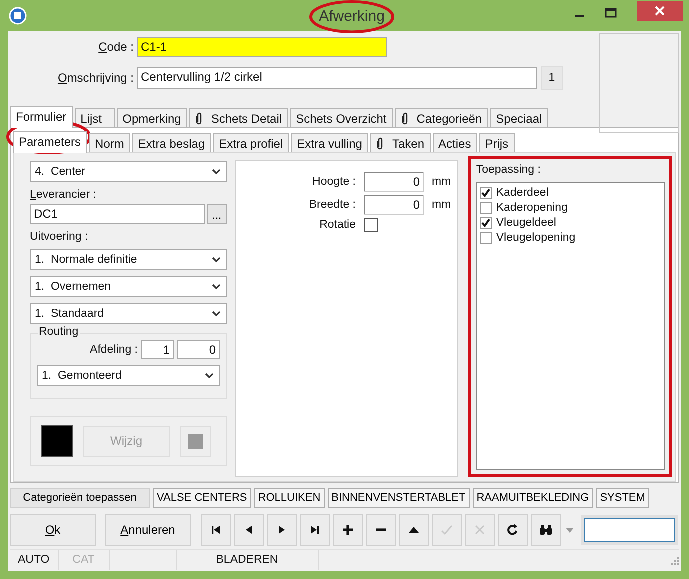 The height and width of the screenshot is (579, 689). What do you see at coordinates (64, 195) in the screenshot?
I see `supplier-label: Leverancier :` at bounding box center [64, 195].